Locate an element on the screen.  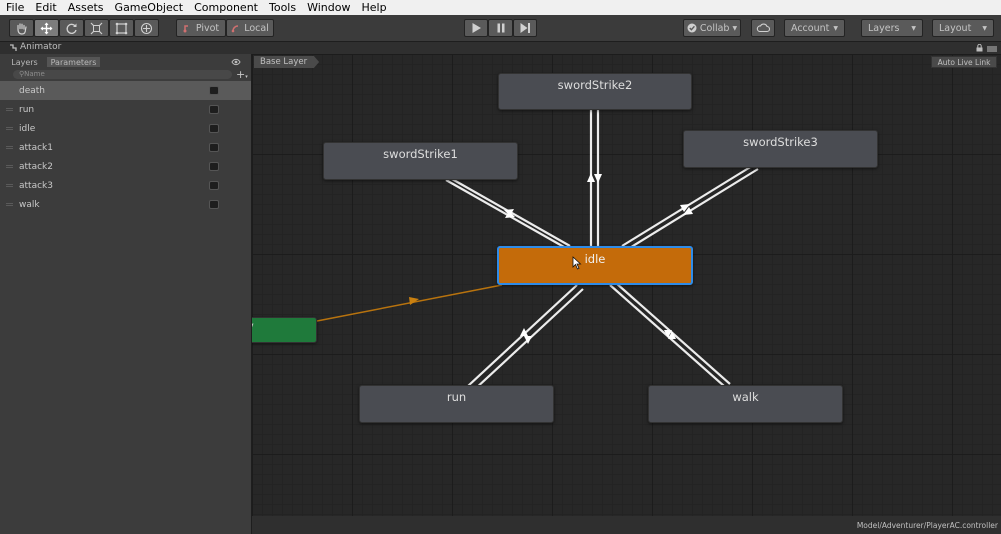
cloud-button is located at coordinates (763, 28).